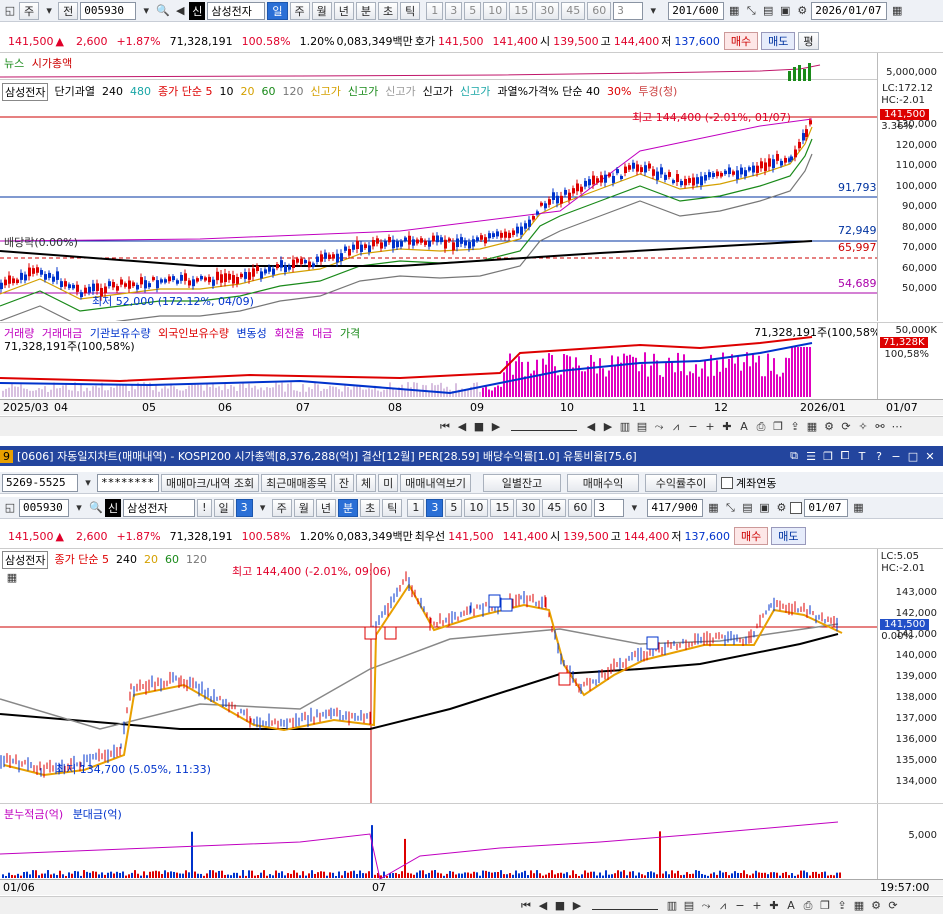 This screenshot has height=914, width=943. I want to click on line-icon: ⤳, so click(659, 427).